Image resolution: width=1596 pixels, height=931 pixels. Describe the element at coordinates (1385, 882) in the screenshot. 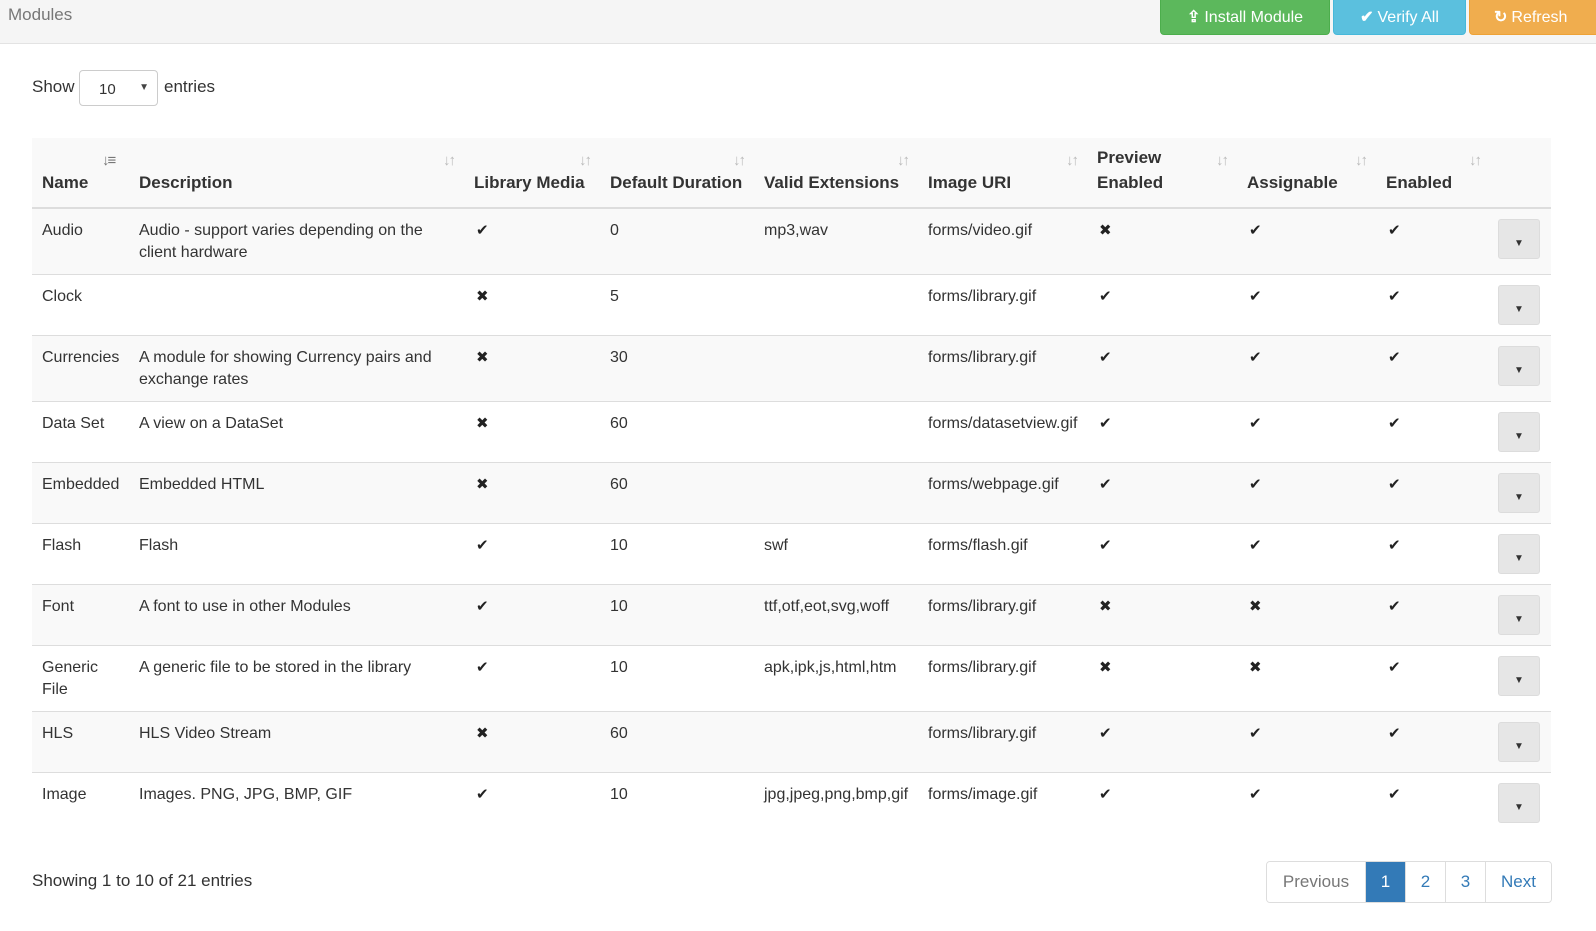

I see `pagination-page-1: 1` at that location.